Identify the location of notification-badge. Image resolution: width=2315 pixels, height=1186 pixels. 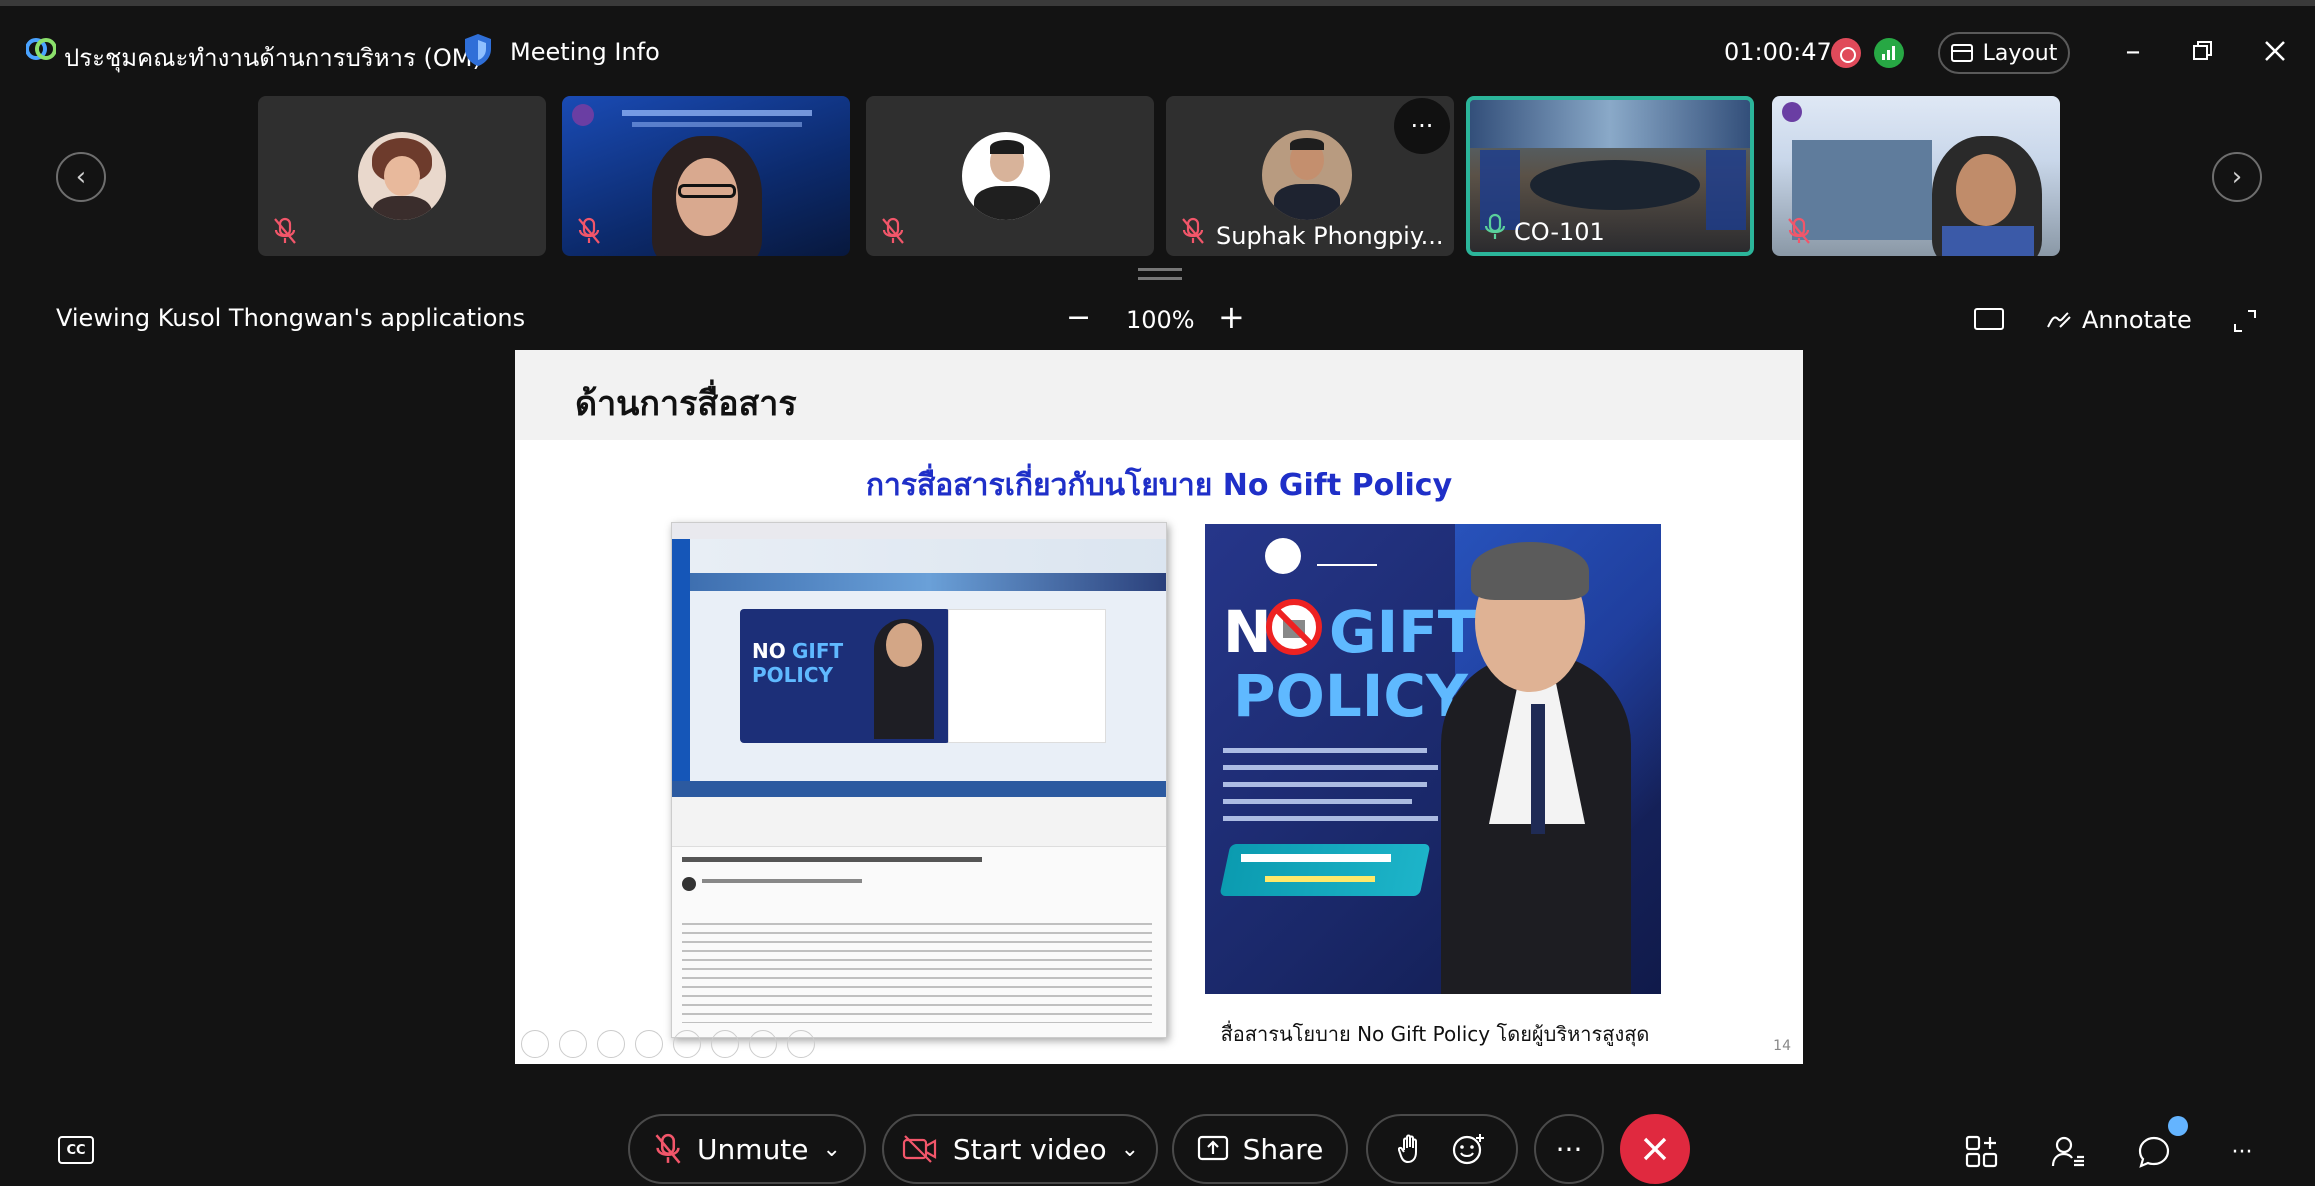
(2178, 1126).